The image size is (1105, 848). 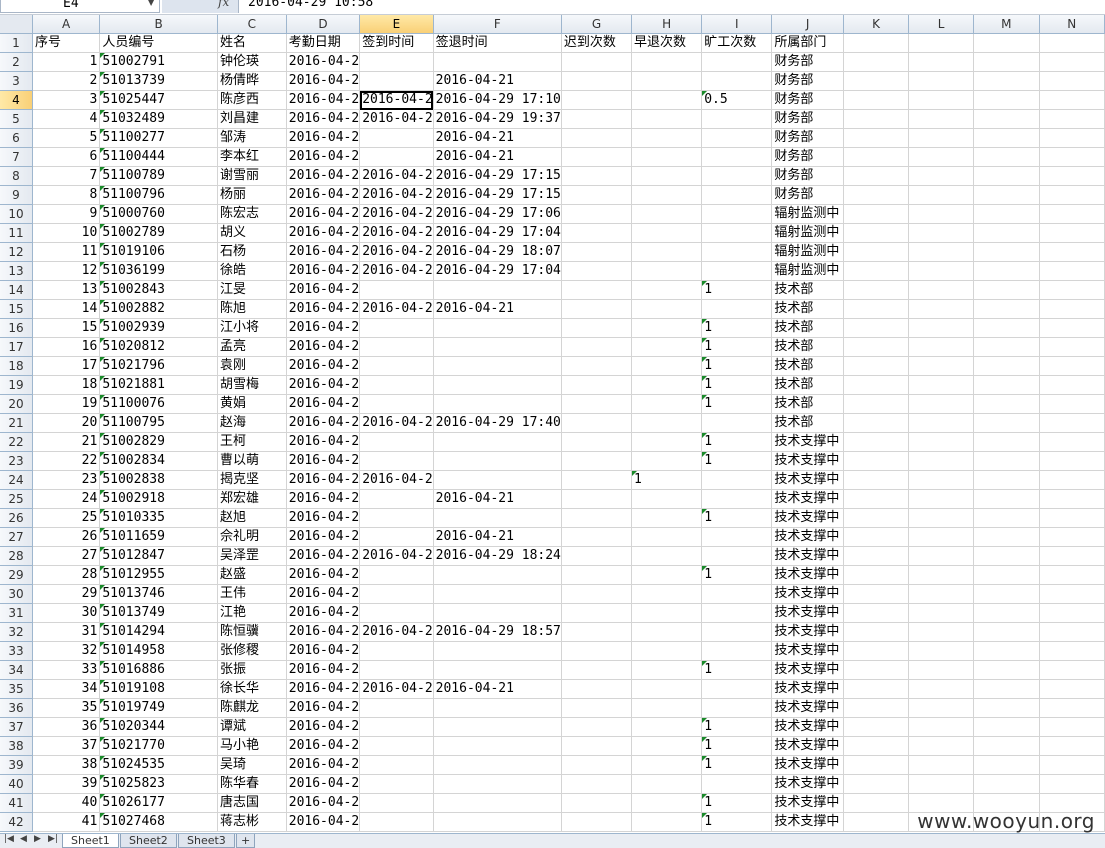 I want to click on cell-a34: 33, so click(x=66, y=670).